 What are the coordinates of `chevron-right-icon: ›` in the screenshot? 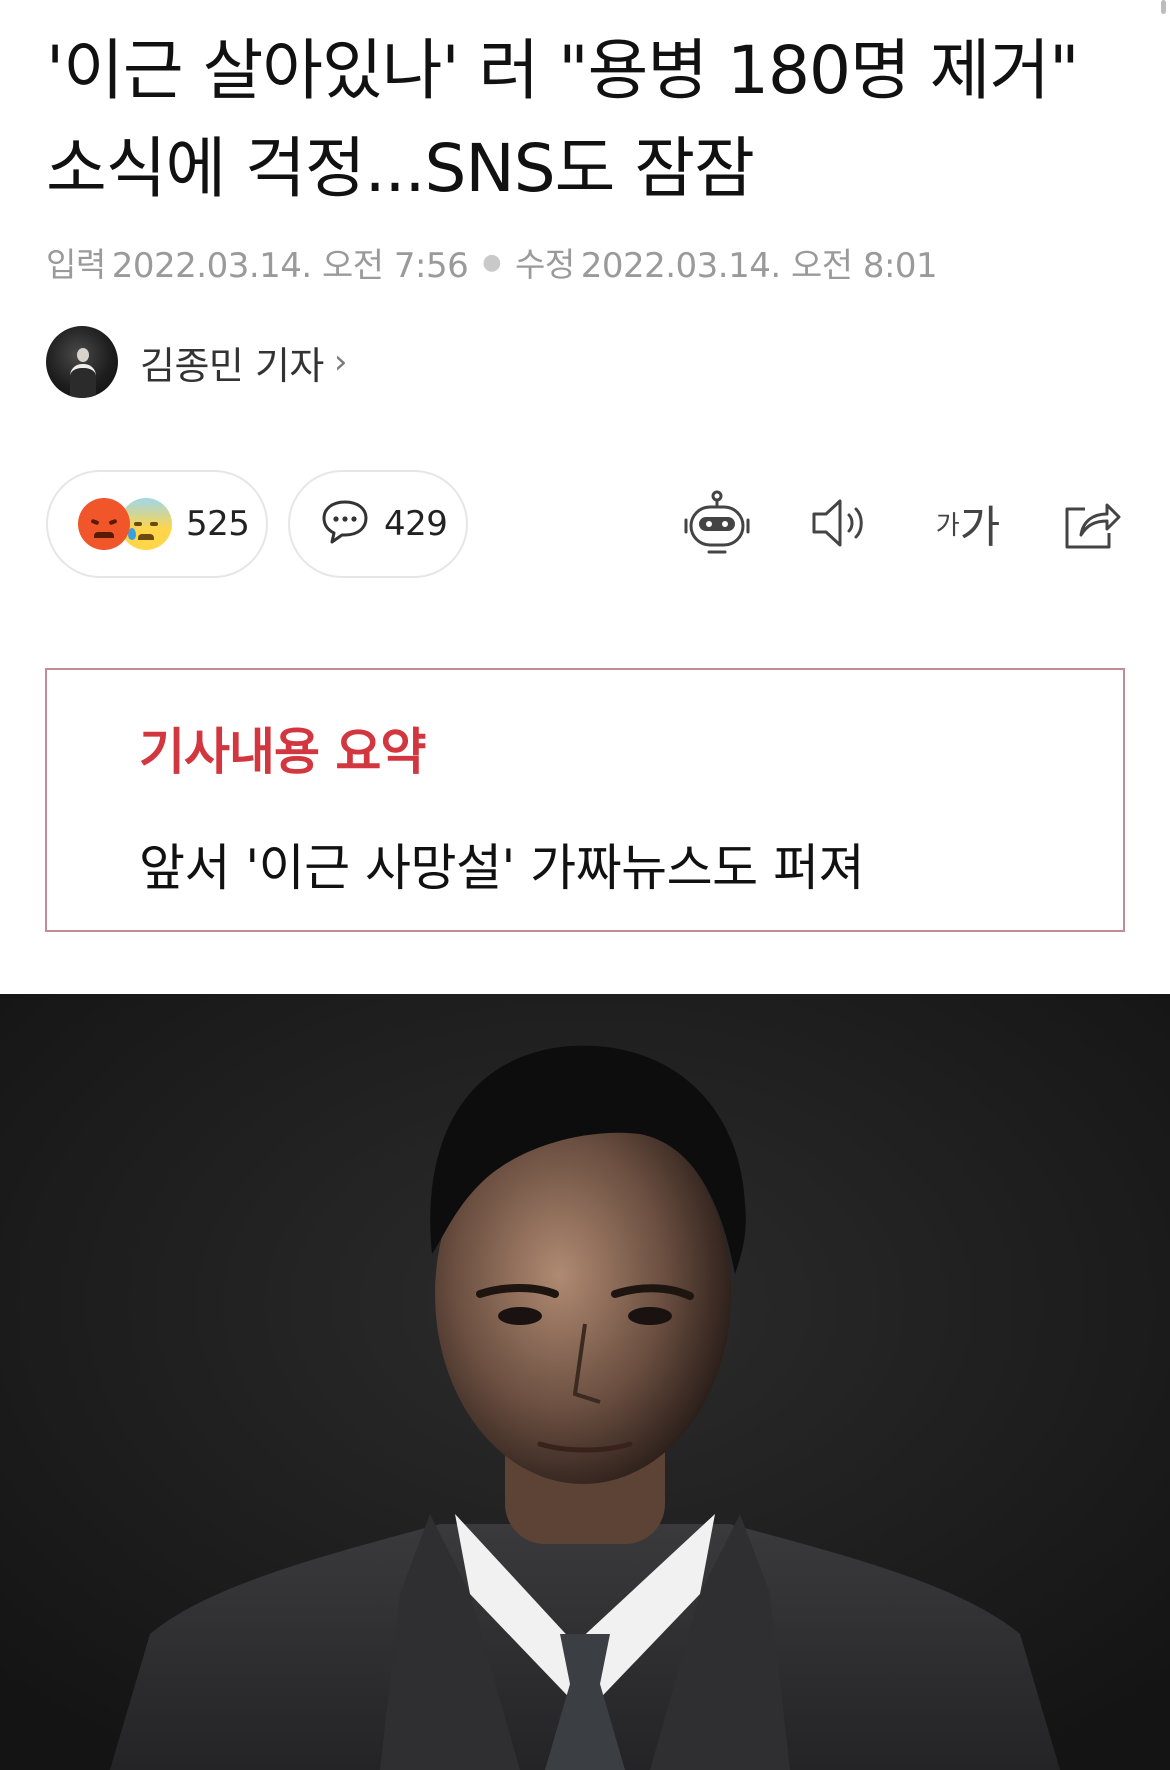 It's located at (340, 362).